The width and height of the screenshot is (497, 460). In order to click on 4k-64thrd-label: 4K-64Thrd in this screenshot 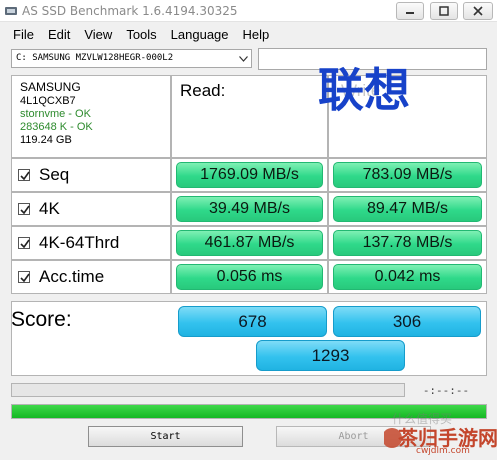, I will do `click(79, 242)`.